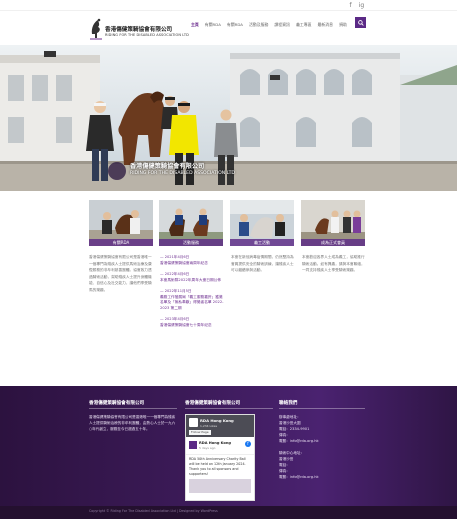 This screenshot has width=457, height=519. Describe the element at coordinates (192, 264) in the screenshot. I see `news-title: 香港傷健策騎協會兩周年紀念` at that location.